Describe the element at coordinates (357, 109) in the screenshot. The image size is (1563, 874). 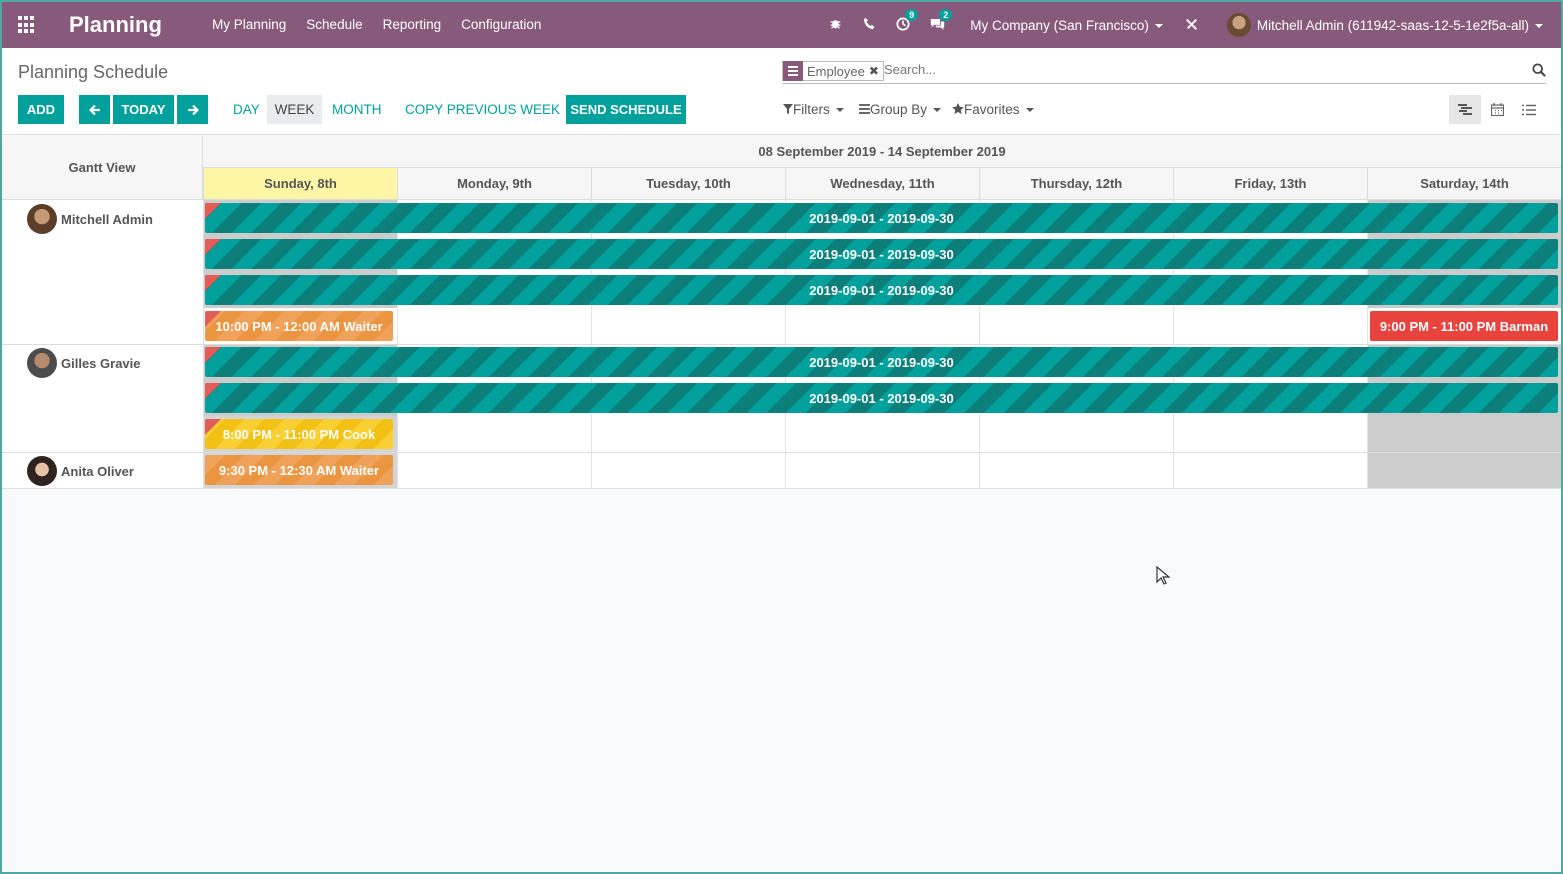
I see `scale-month-button: MONTH` at that location.